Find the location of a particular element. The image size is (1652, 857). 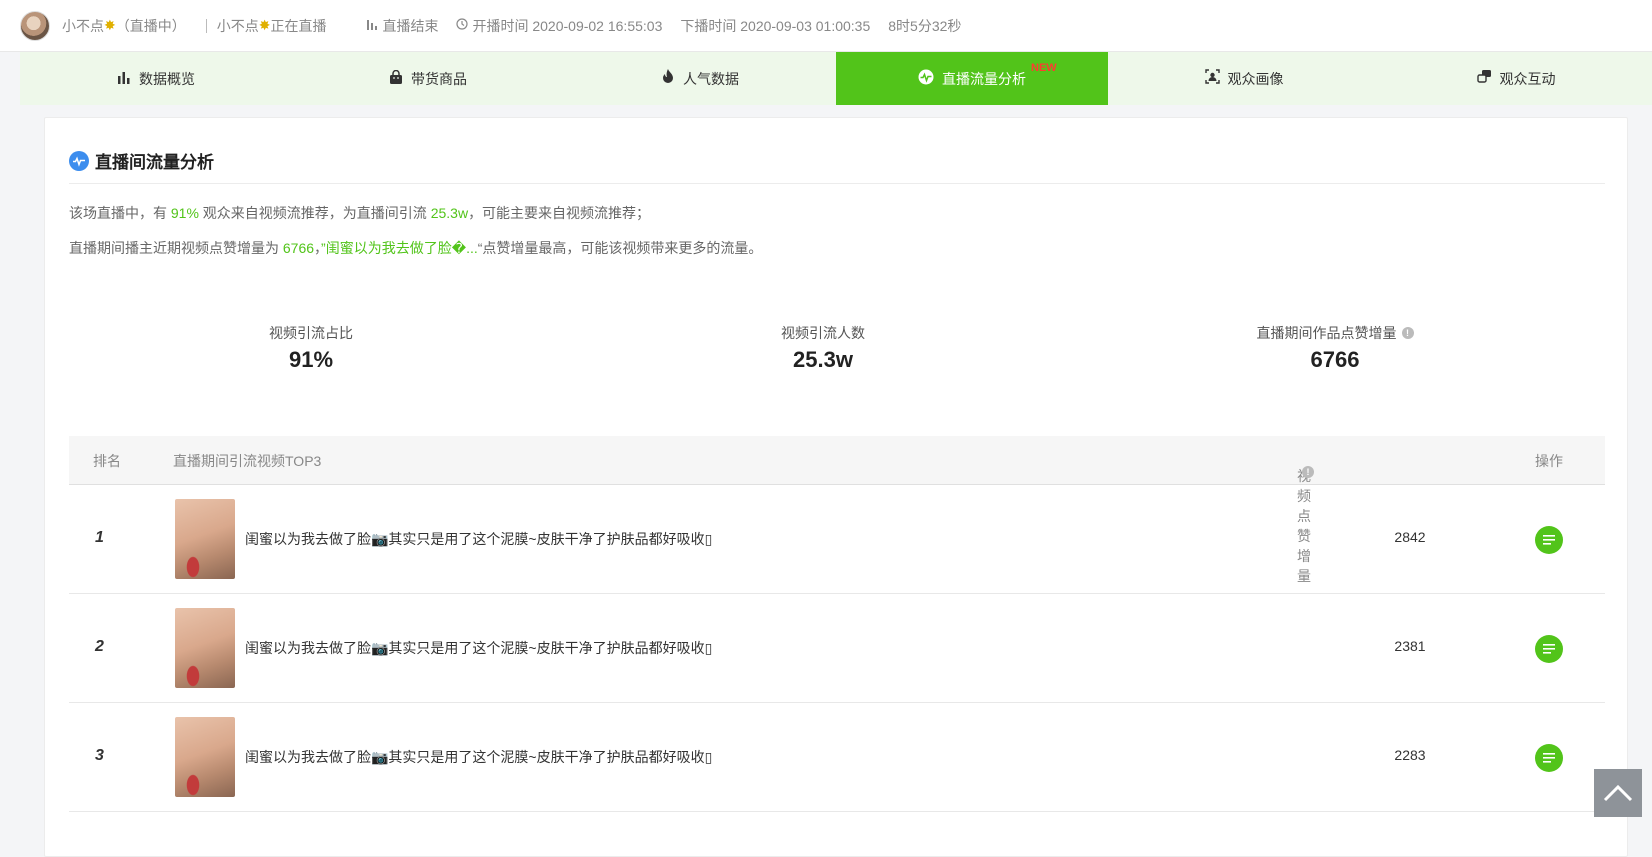

tab-traffic-analysis: 直播流量分析 NEW is located at coordinates (972, 78).